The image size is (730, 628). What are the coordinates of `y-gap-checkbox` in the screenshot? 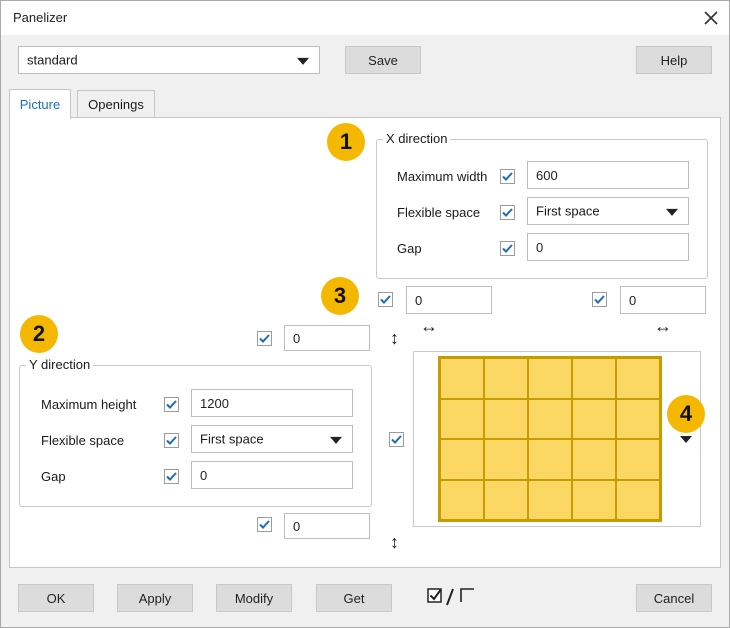 It's located at (171, 476).